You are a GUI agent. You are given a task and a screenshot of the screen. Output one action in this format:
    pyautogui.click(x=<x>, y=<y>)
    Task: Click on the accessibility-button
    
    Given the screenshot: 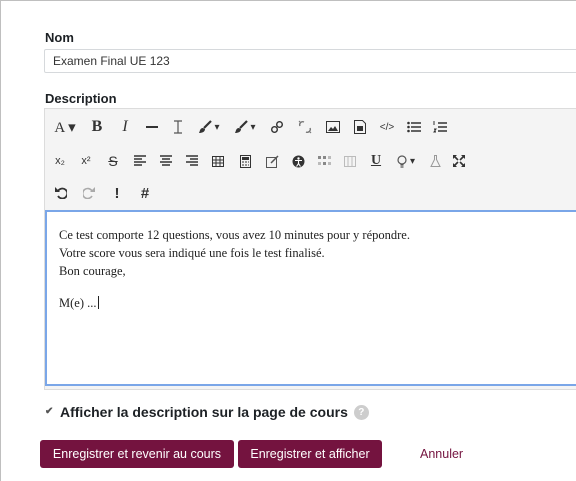 What is the action you would take?
    pyautogui.click(x=298, y=161)
    